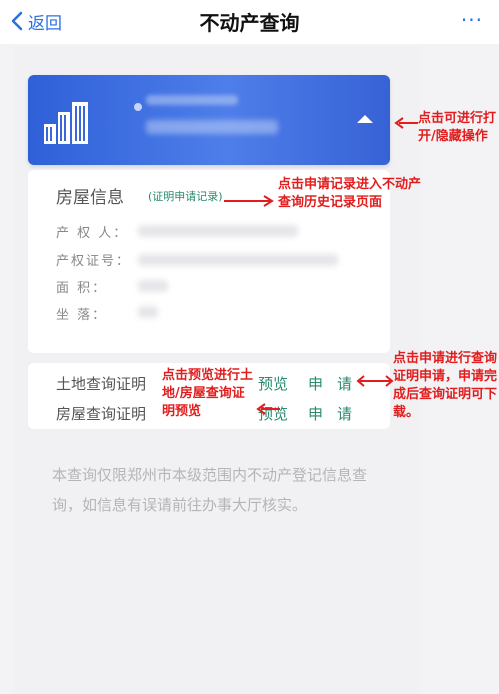 The width and height of the screenshot is (499, 694). Describe the element at coordinates (472, 20) in the screenshot. I see `more-icon: ···` at that location.